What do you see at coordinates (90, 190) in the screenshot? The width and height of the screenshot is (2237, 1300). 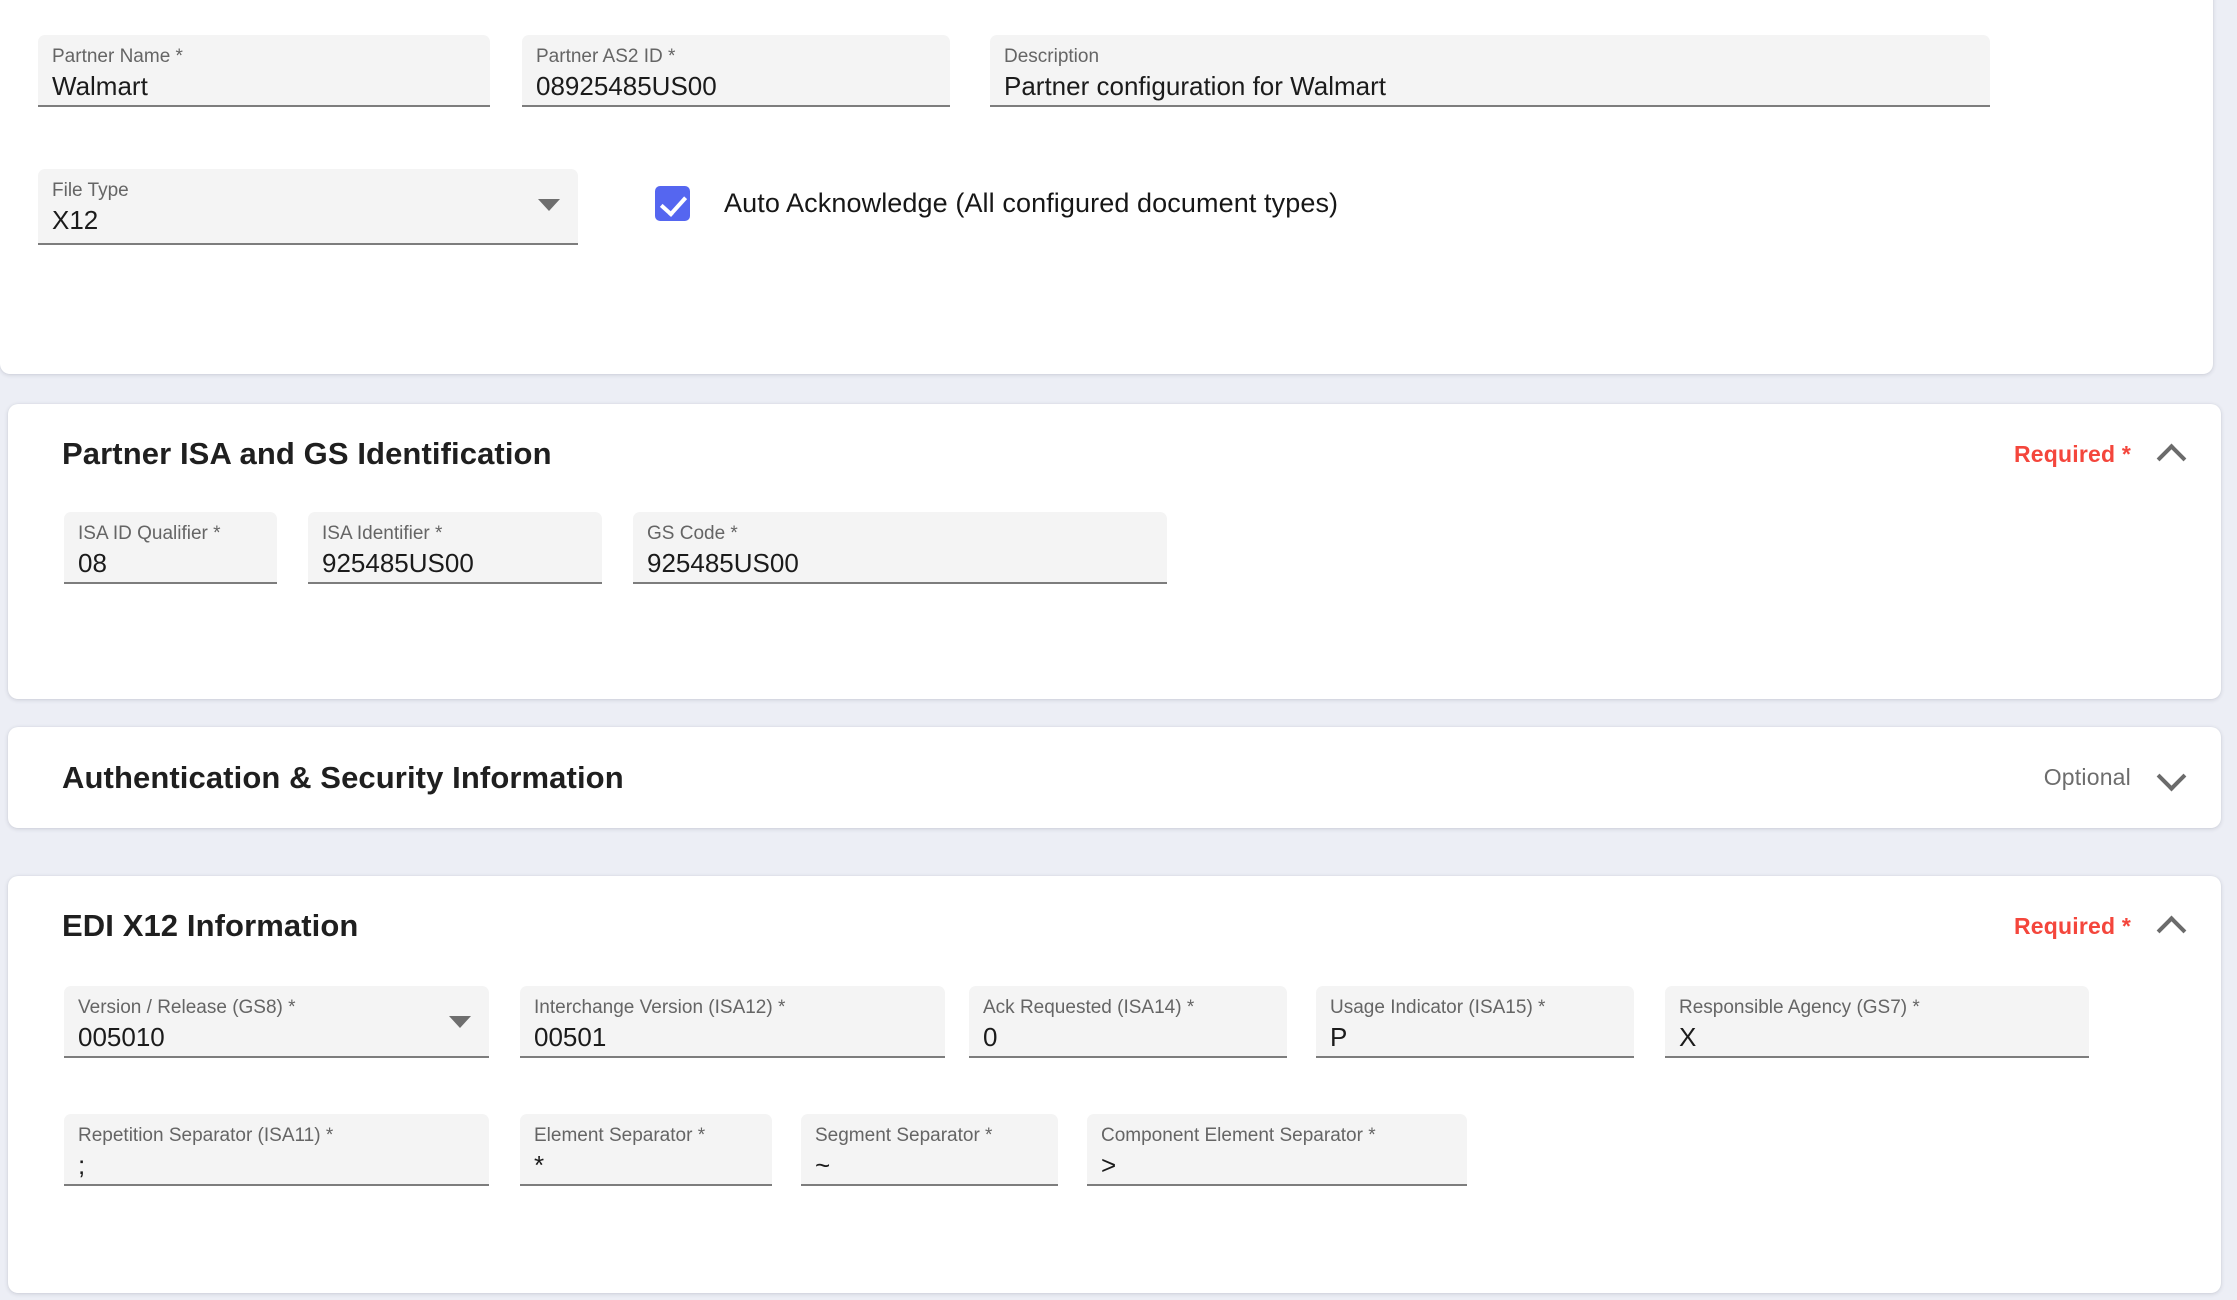 I see `file-type-label: File Type` at bounding box center [90, 190].